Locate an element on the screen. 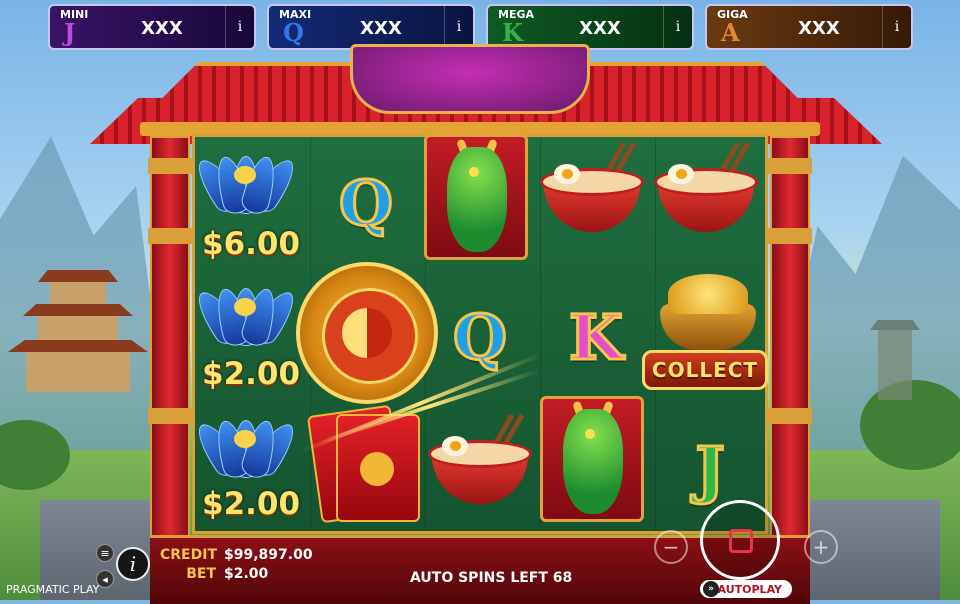 This screenshot has height=604, width=960. letter-k: K is located at coordinates (596, 337).